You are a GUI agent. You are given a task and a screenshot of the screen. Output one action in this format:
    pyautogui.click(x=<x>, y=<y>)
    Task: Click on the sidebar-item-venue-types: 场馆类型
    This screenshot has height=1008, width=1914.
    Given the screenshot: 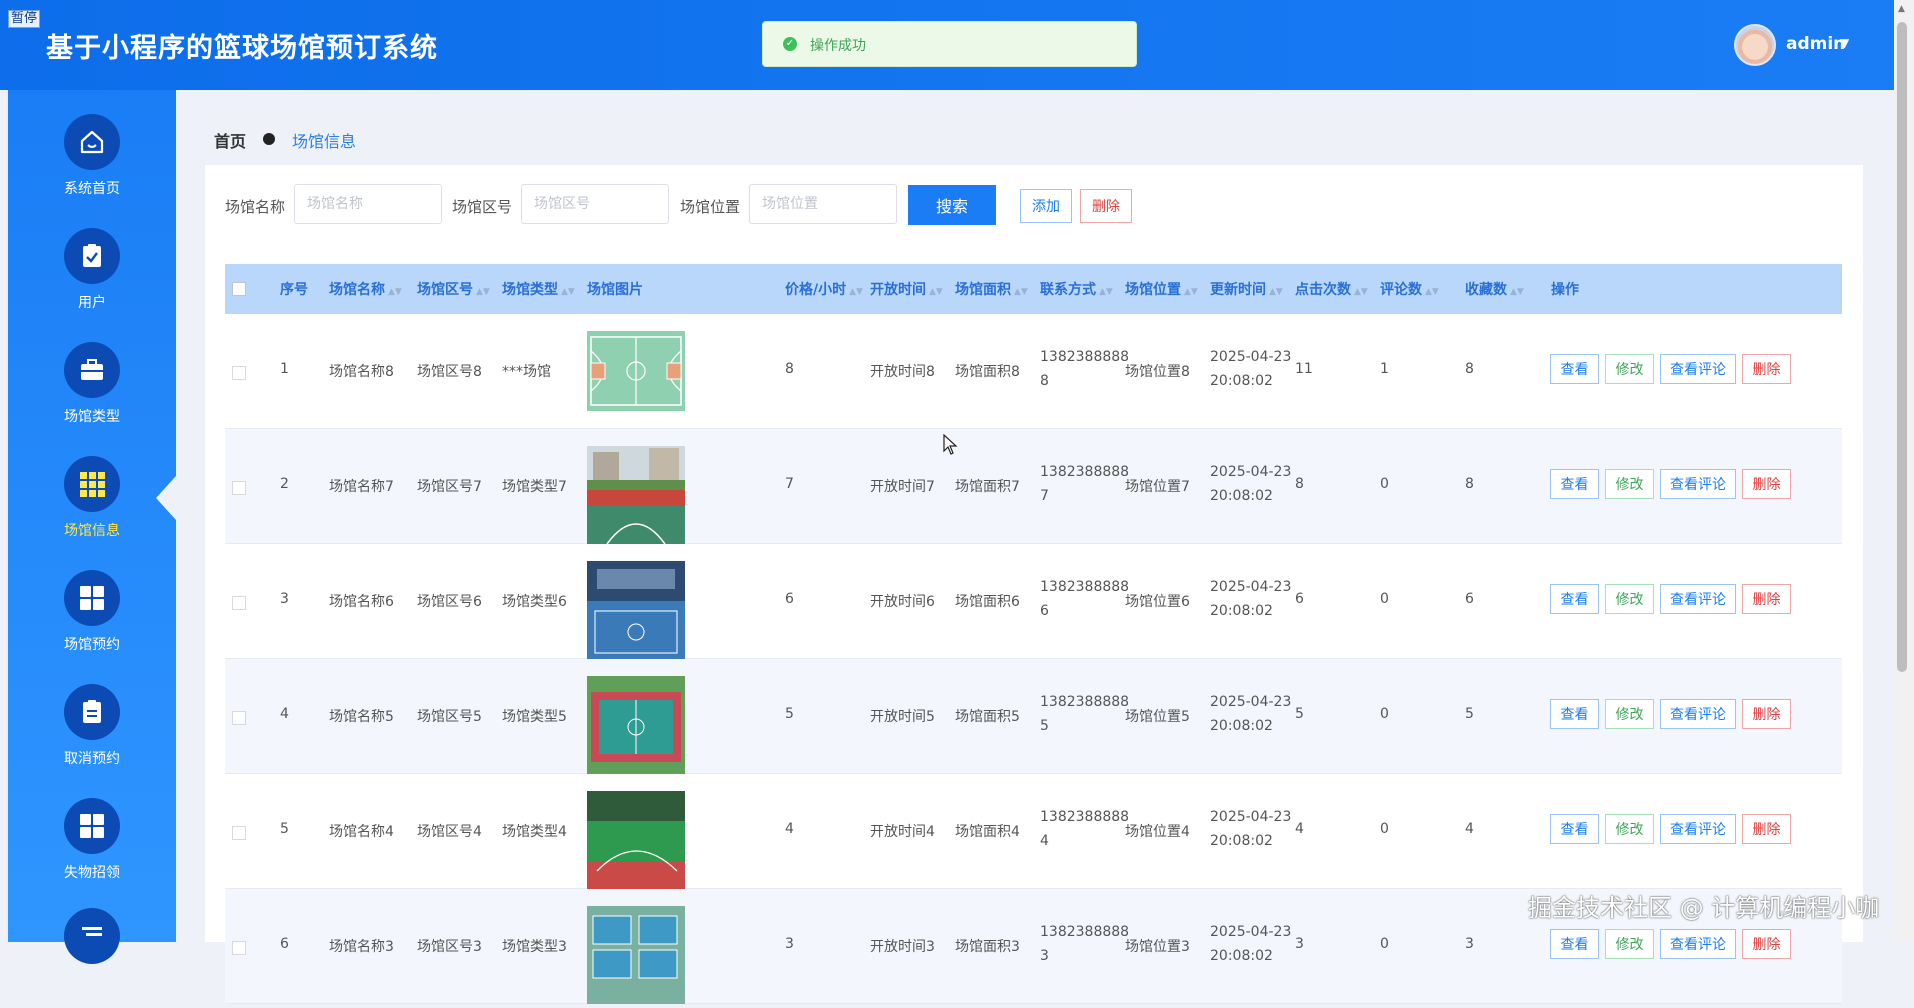 What is the action you would take?
    pyautogui.click(x=92, y=392)
    